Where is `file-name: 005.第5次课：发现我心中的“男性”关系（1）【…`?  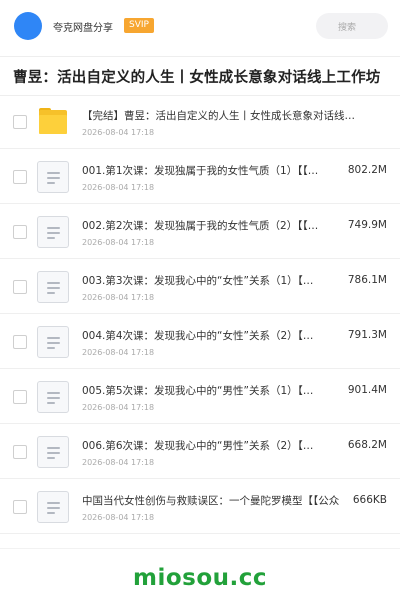 file-name: 005.第5次课：发现我心中的“男性”关系（1）【… is located at coordinates (211, 390).